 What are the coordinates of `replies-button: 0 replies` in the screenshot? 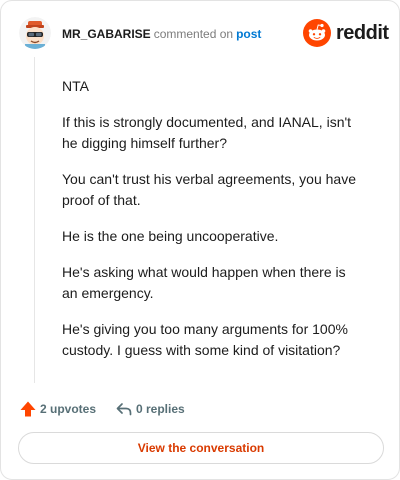 It's located at (150, 409).